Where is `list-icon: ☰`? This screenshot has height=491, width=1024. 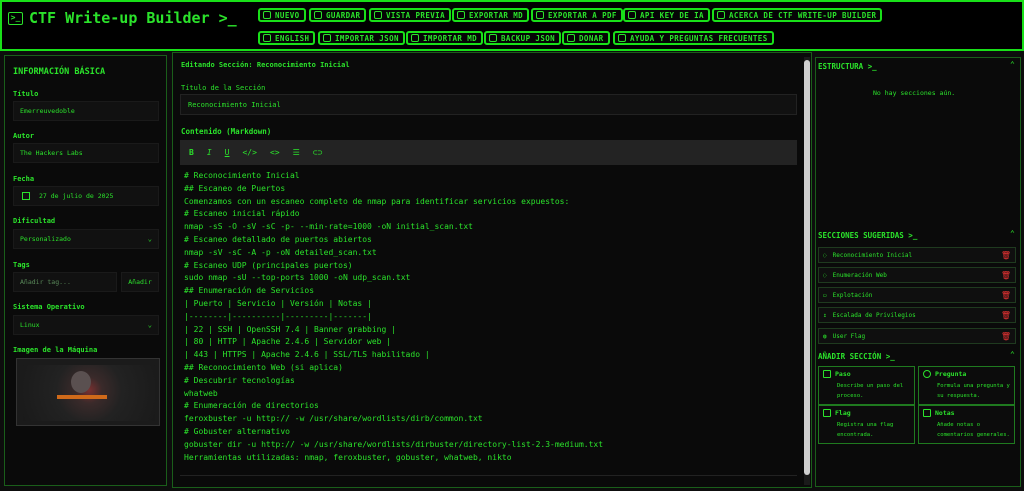
list-icon: ☰ is located at coordinates (296, 152).